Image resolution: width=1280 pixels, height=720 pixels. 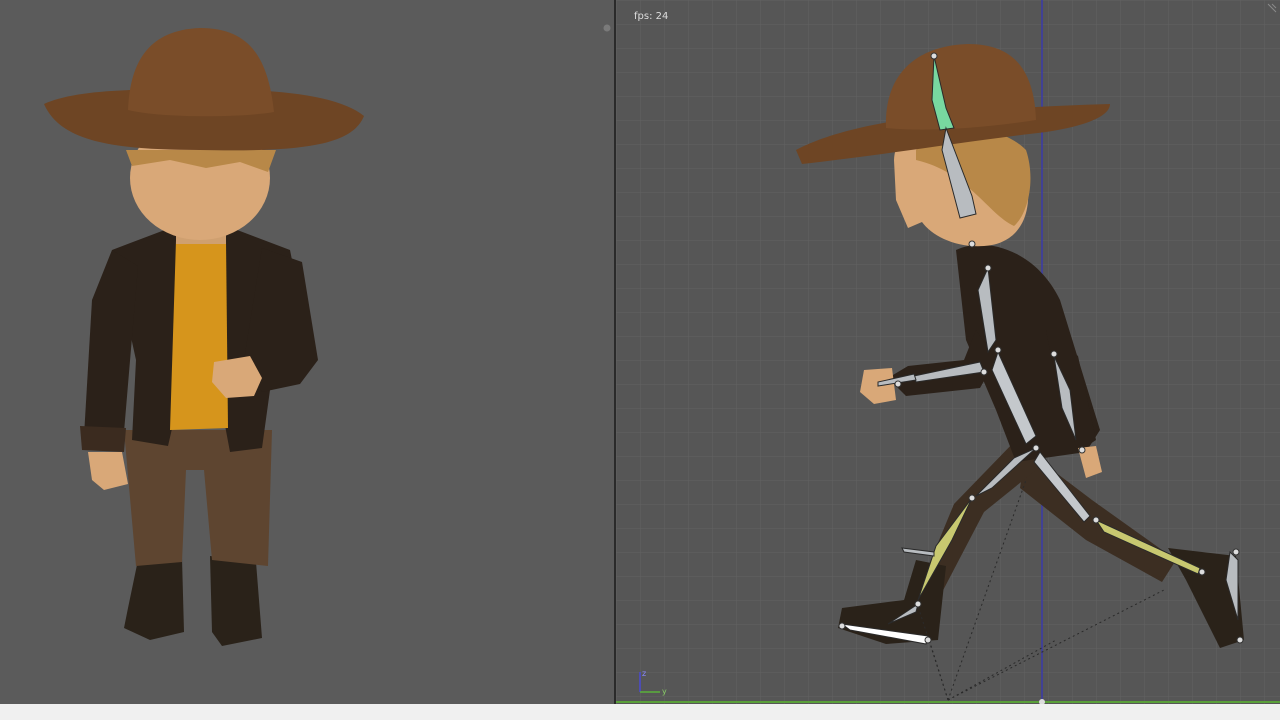 What do you see at coordinates (236, 601) in the screenshot?
I see `right-boot` at bounding box center [236, 601].